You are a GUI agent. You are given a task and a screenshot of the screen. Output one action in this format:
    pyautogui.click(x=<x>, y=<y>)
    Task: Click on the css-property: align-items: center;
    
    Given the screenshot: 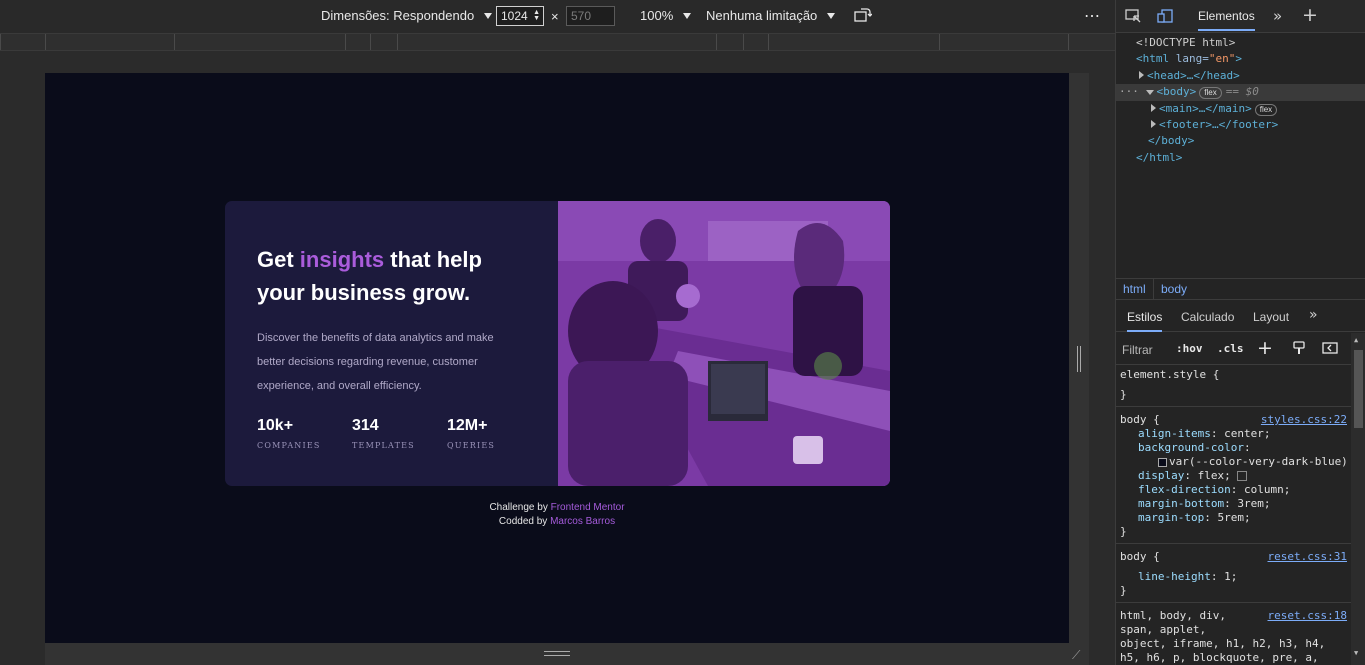 What is the action you would take?
    pyautogui.click(x=1235, y=434)
    